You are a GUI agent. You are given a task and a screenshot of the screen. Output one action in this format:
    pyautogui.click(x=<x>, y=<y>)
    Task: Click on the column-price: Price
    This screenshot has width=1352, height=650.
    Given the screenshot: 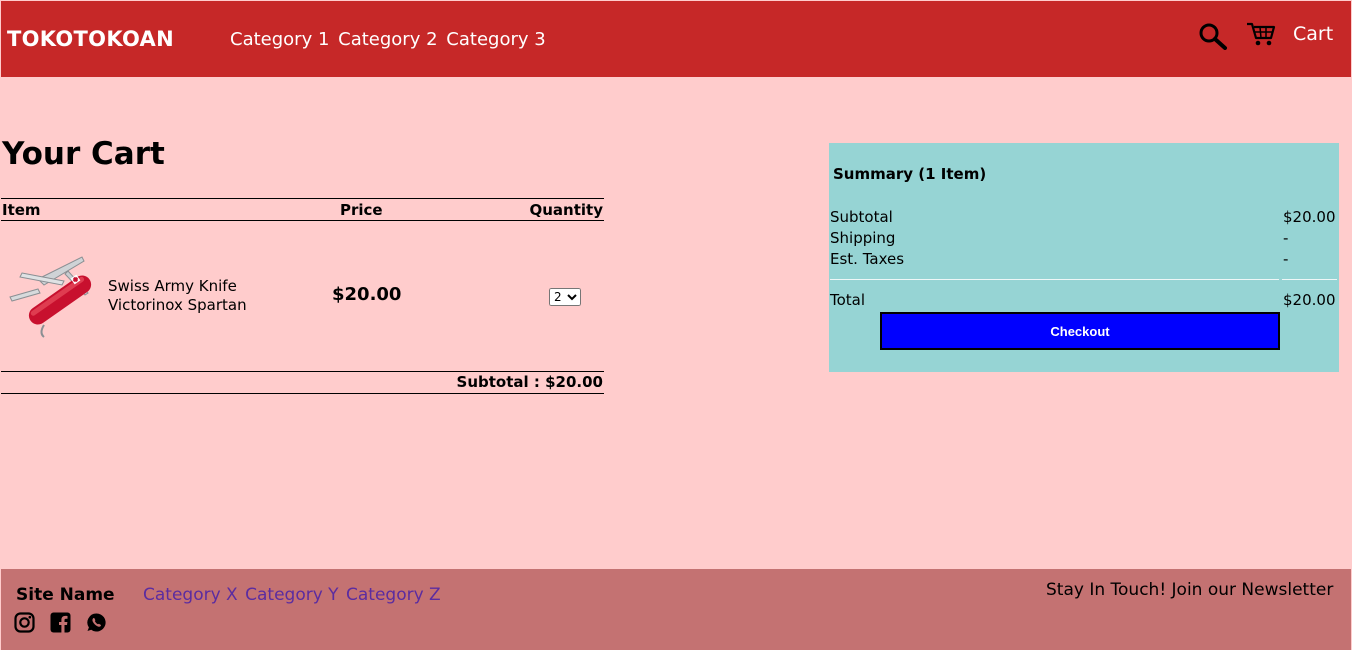 What is the action you would take?
    pyautogui.click(x=361, y=210)
    